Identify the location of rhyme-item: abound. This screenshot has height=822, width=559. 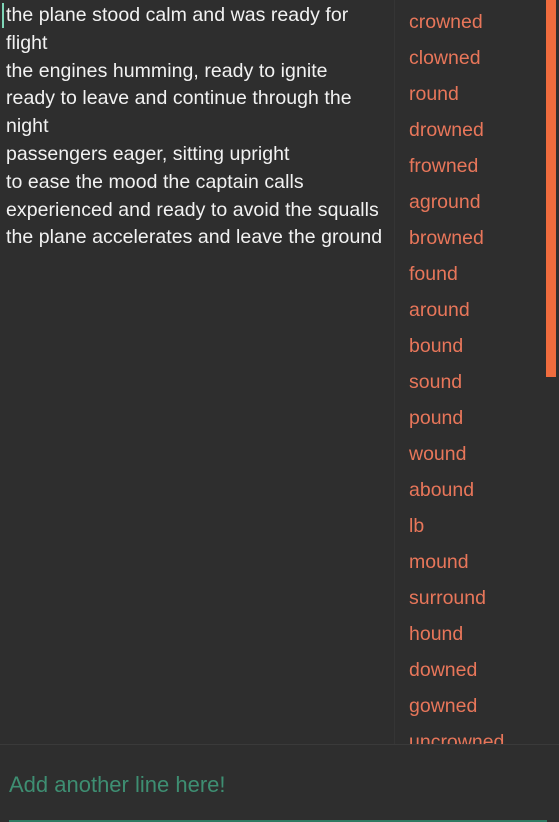
(477, 490).